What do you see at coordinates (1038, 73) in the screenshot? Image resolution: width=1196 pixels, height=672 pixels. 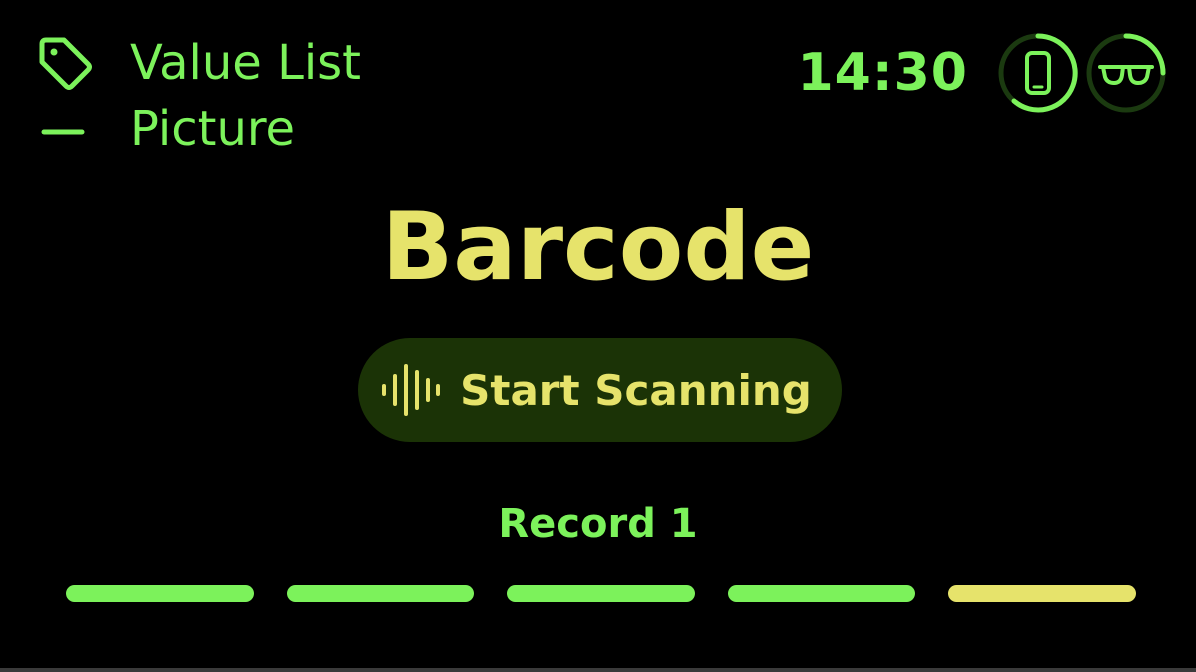 I see `phone-icon` at bounding box center [1038, 73].